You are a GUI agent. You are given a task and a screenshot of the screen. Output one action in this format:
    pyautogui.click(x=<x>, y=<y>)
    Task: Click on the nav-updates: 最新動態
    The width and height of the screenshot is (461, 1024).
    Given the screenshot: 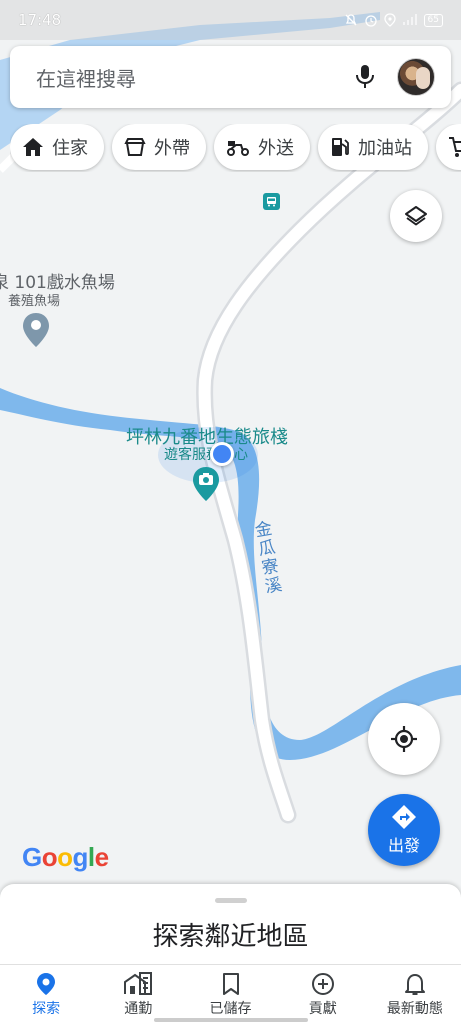 What is the action you would take?
    pyautogui.click(x=415, y=994)
    